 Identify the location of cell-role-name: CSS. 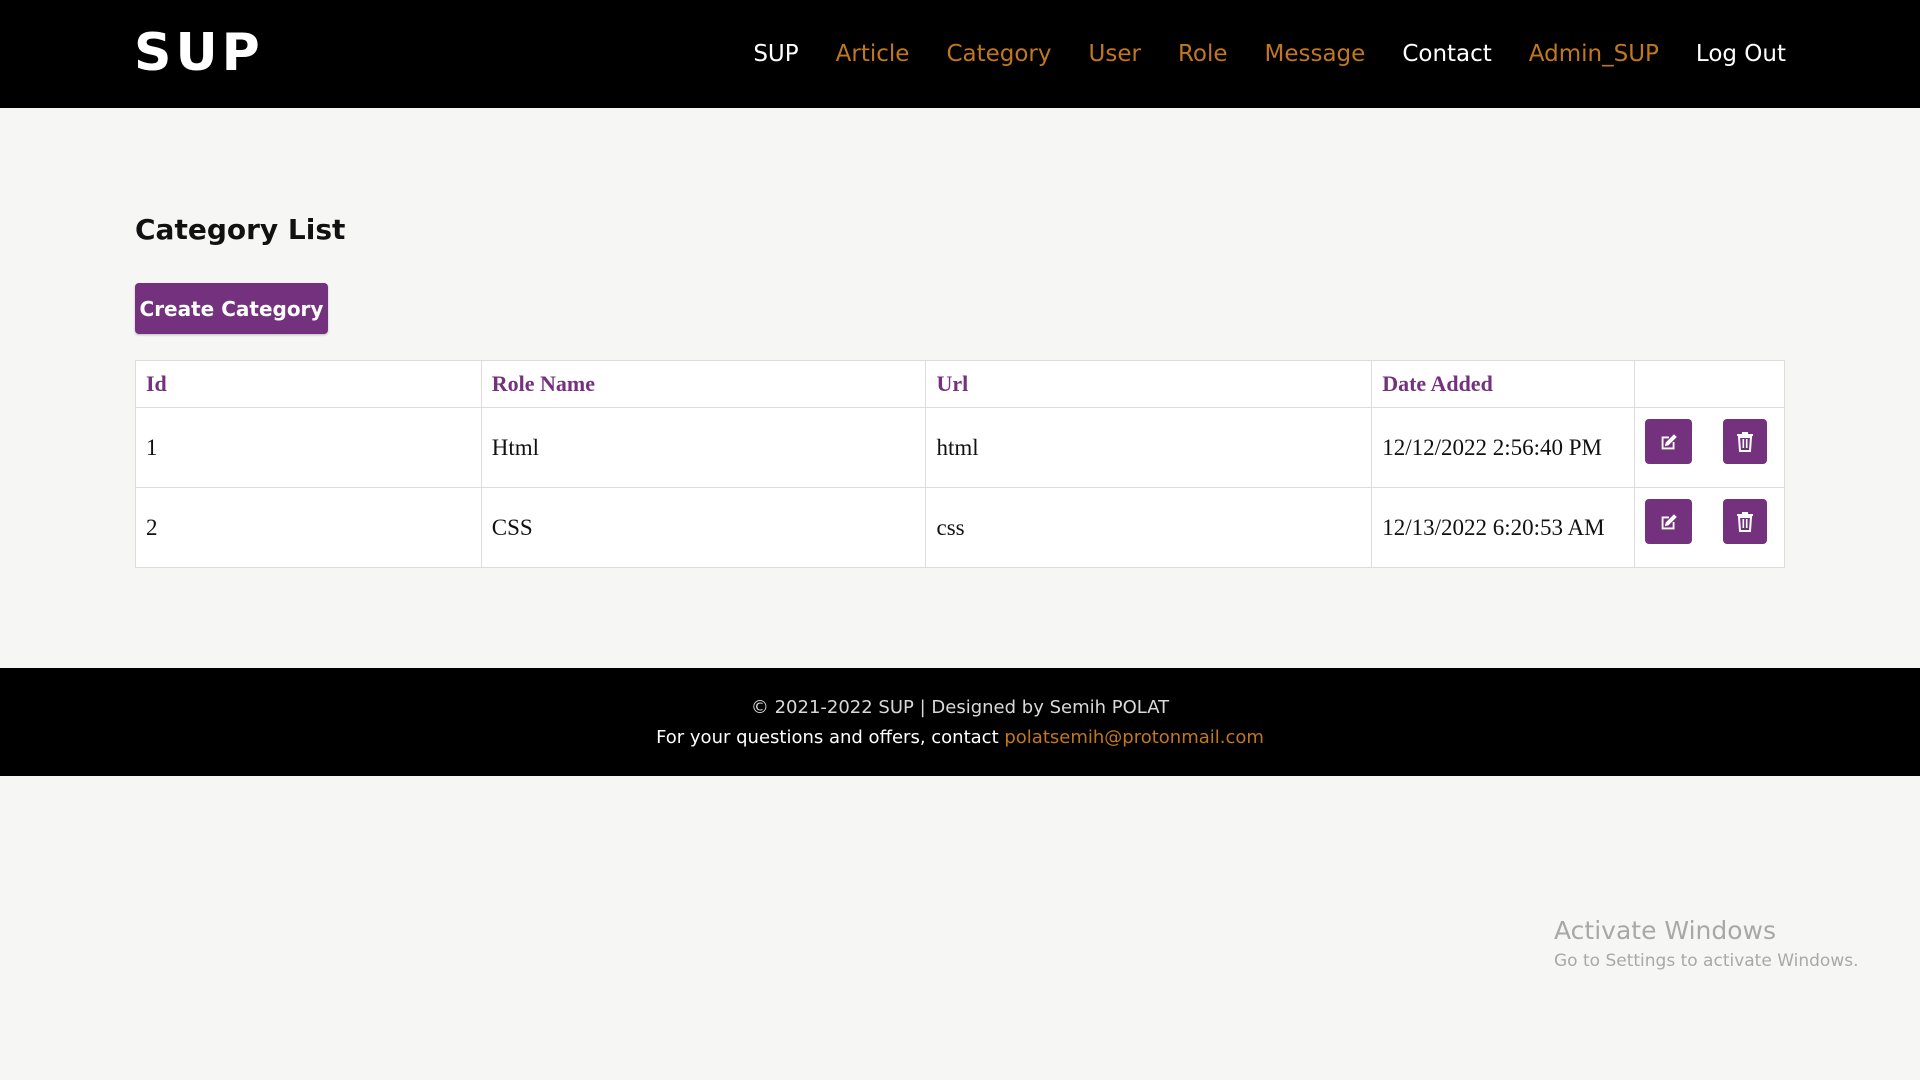
(703, 527).